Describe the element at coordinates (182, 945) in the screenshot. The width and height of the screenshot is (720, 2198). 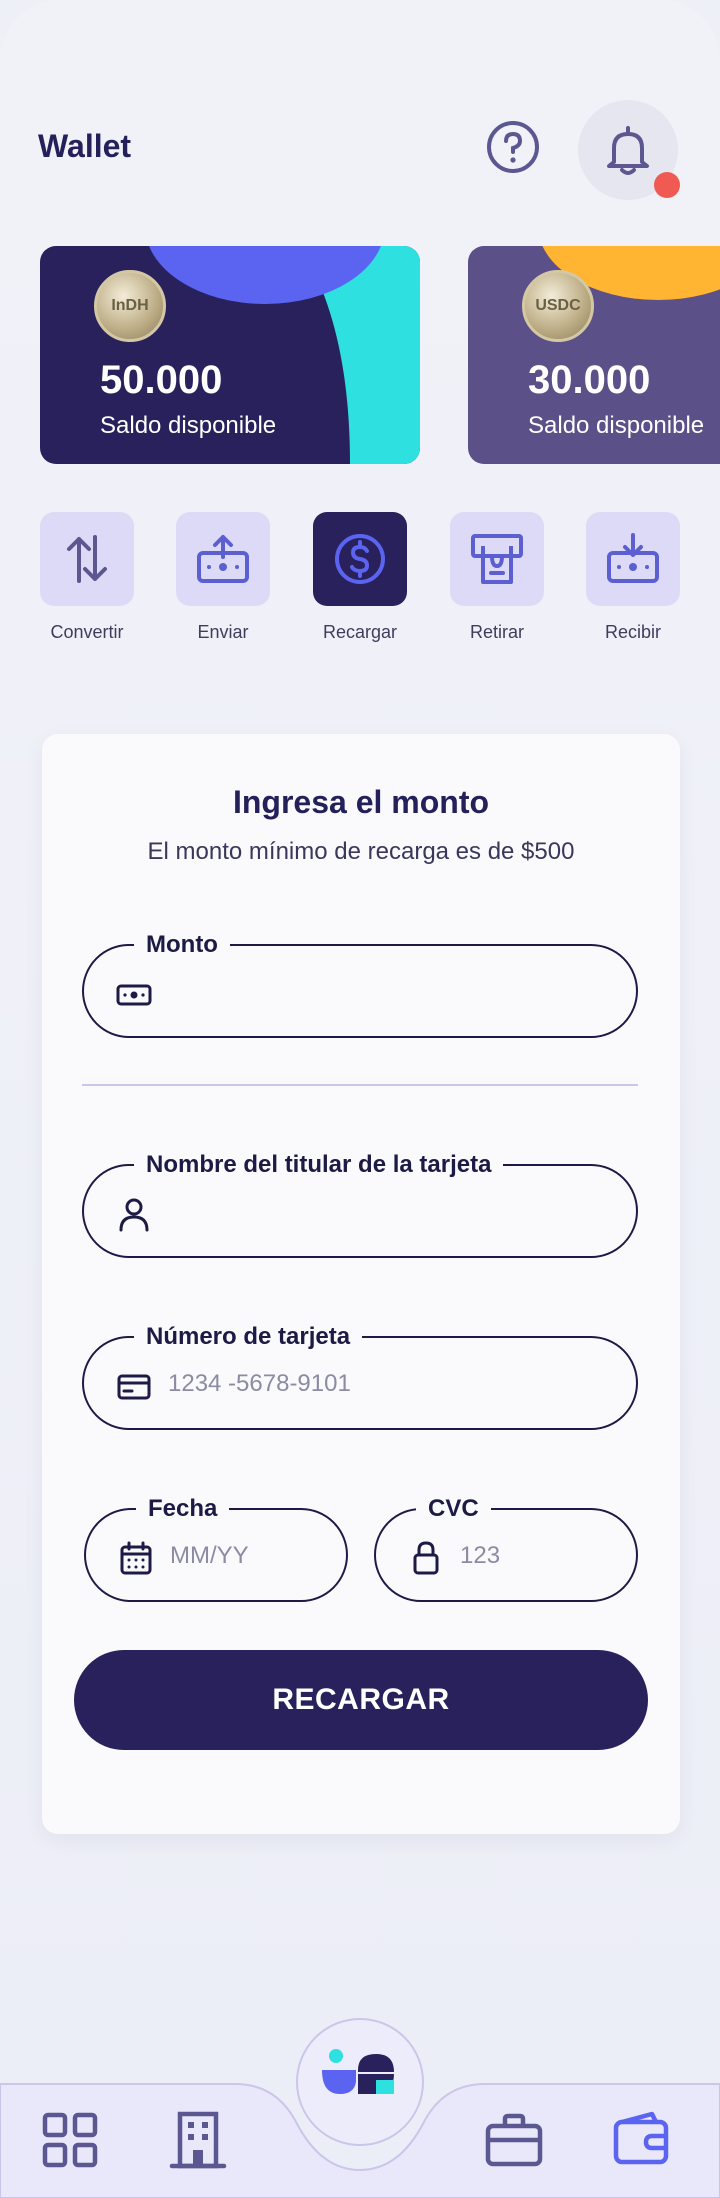
I see `amount-label: Monto` at that location.